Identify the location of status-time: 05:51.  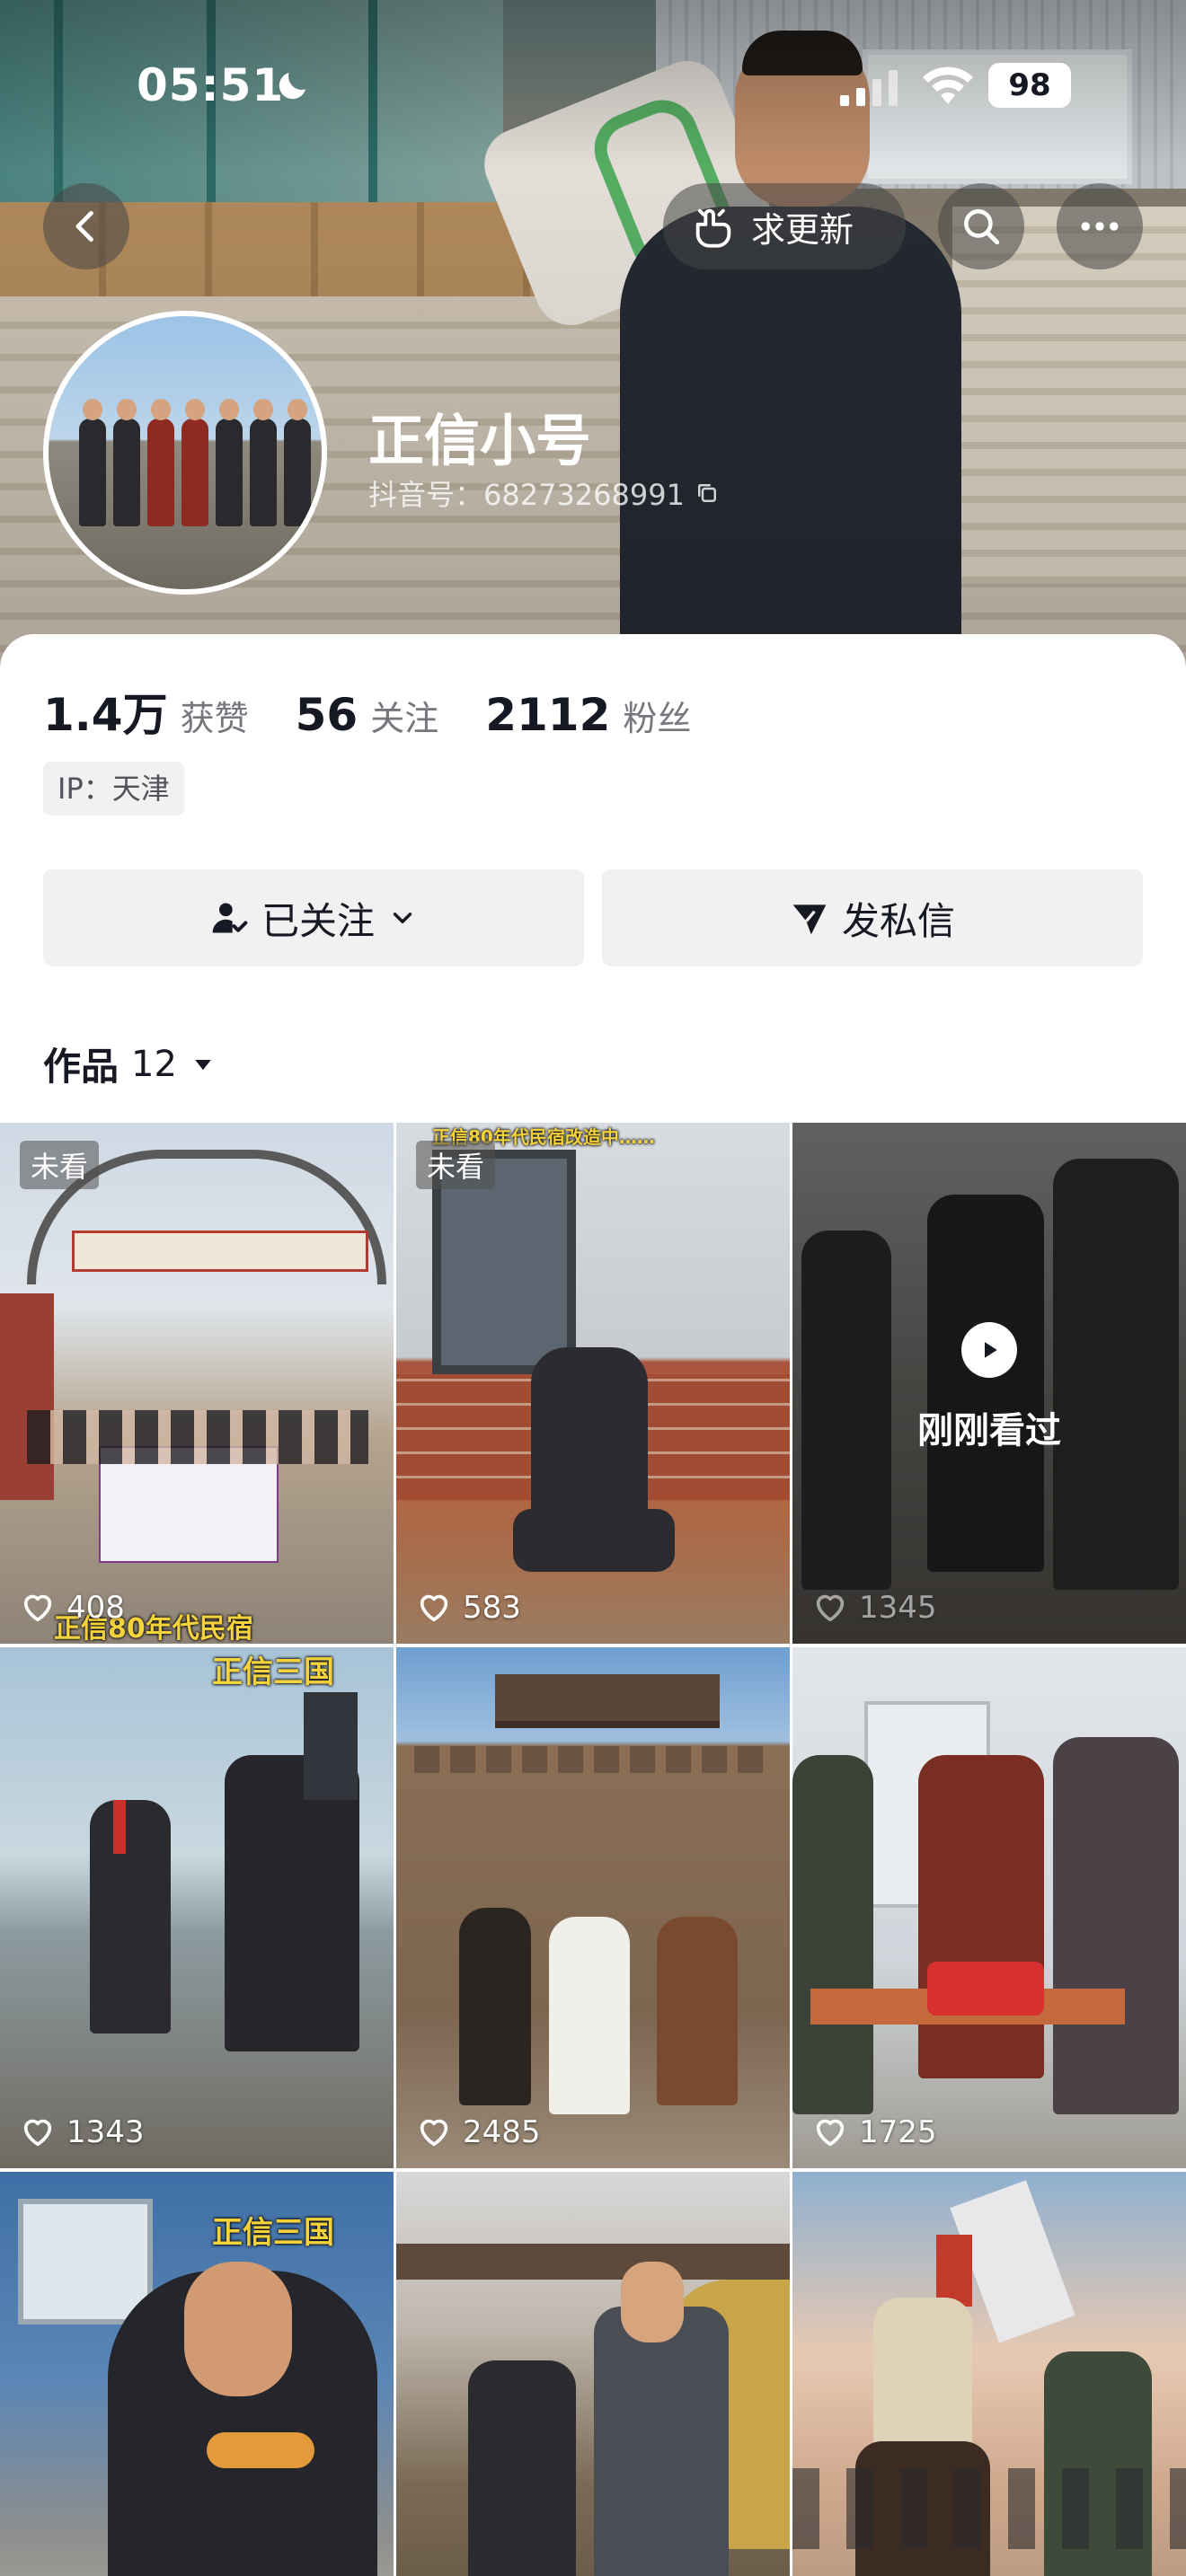
(211, 85).